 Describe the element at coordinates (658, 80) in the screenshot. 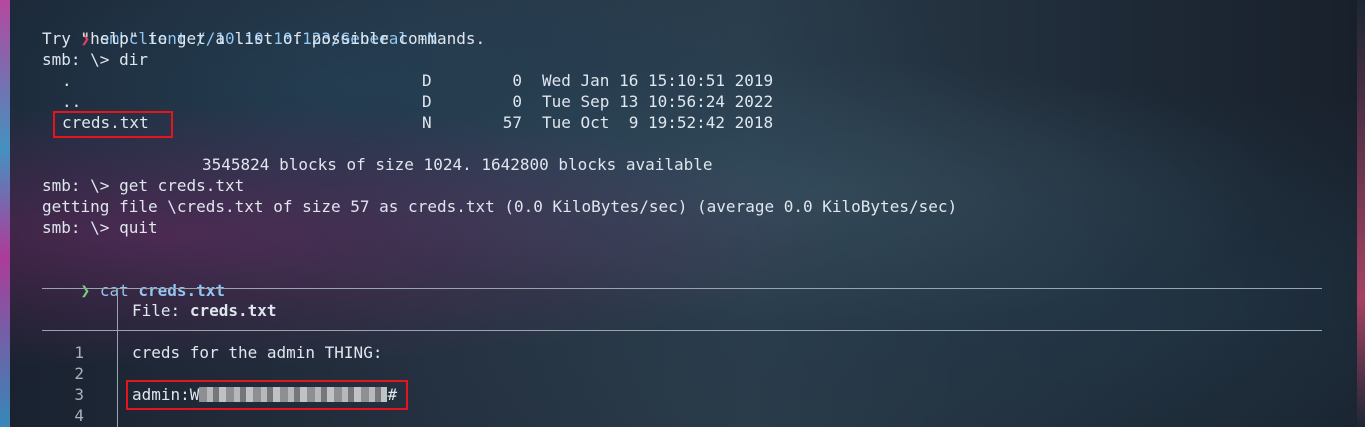

I see `dir-entry-date: Wed Jan 16 15:10:51 2019` at that location.